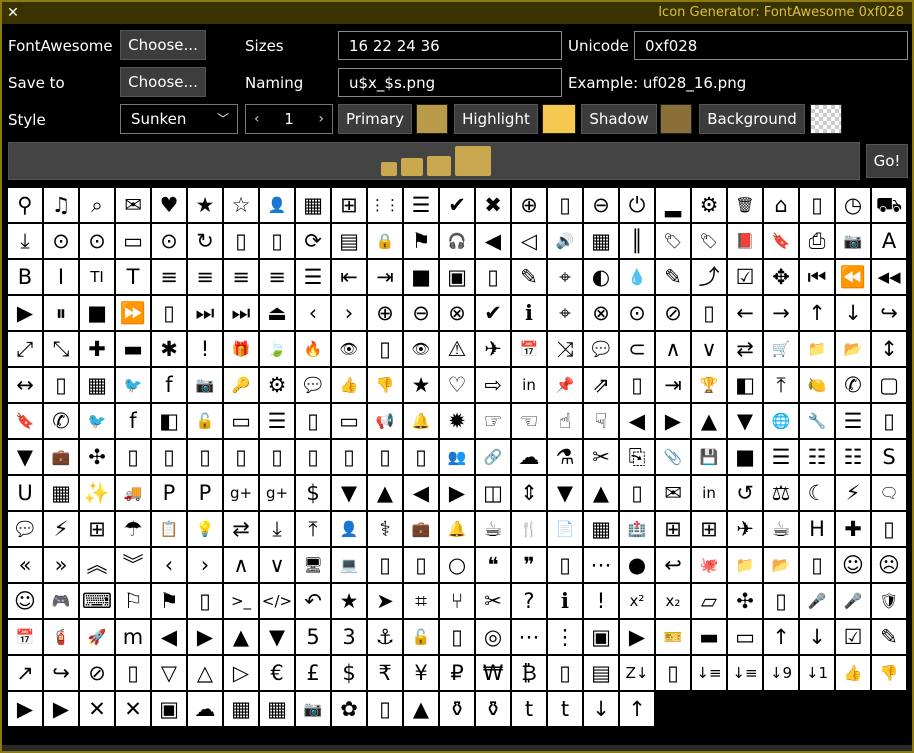  Describe the element at coordinates (97, 205) in the screenshot. I see `icon-cell: ⌕` at that location.